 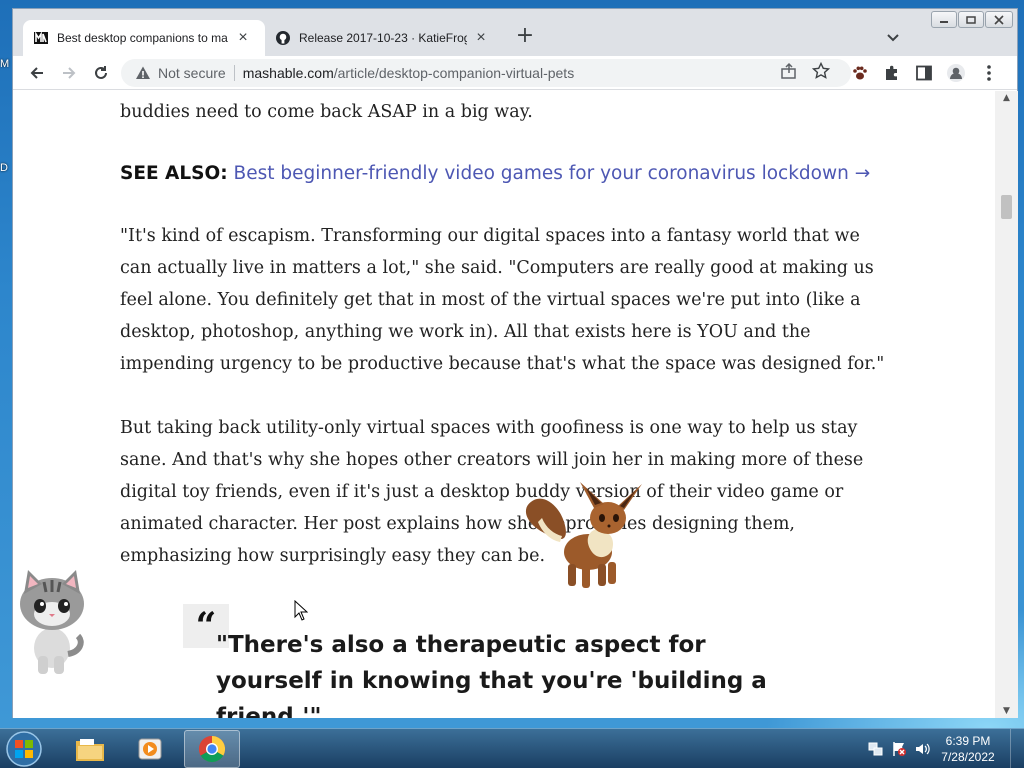 What do you see at coordinates (893, 37) in the screenshot?
I see `tab-search-chevron-icon` at bounding box center [893, 37].